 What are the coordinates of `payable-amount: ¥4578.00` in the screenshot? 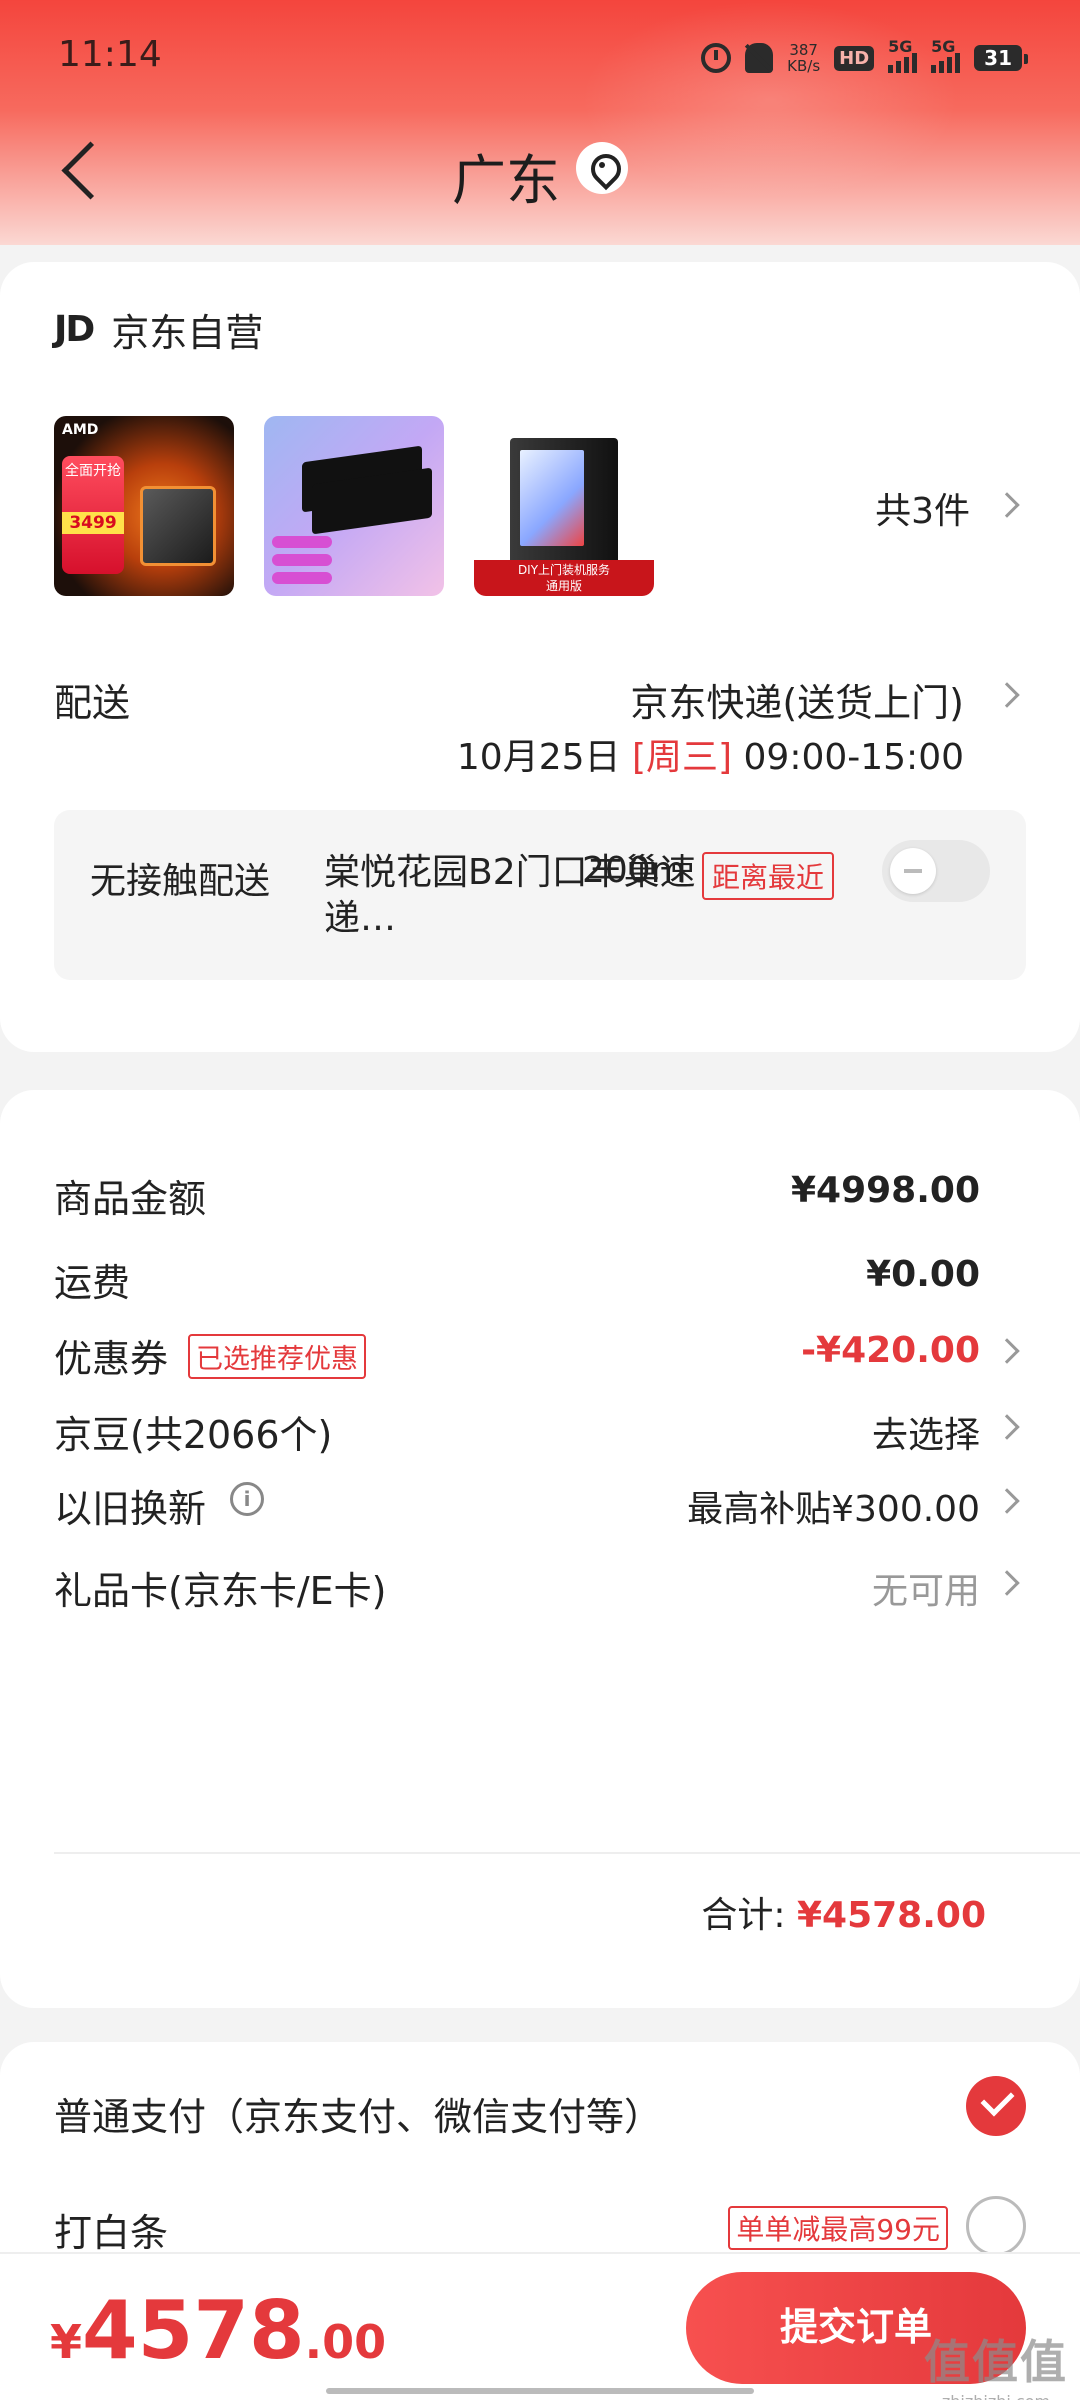 It's located at (218, 2330).